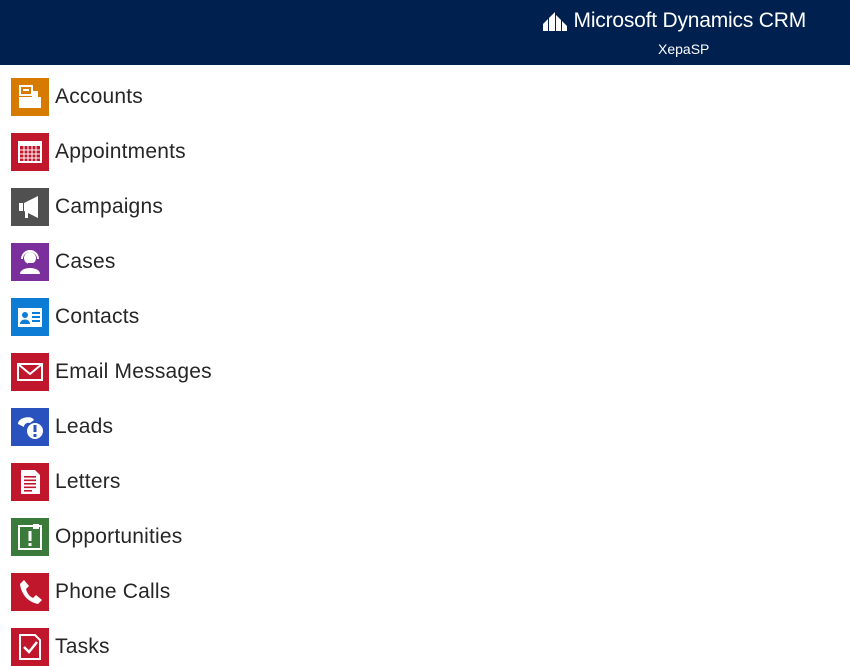 The width and height of the screenshot is (850, 666). I want to click on letter-icon, so click(30, 482).